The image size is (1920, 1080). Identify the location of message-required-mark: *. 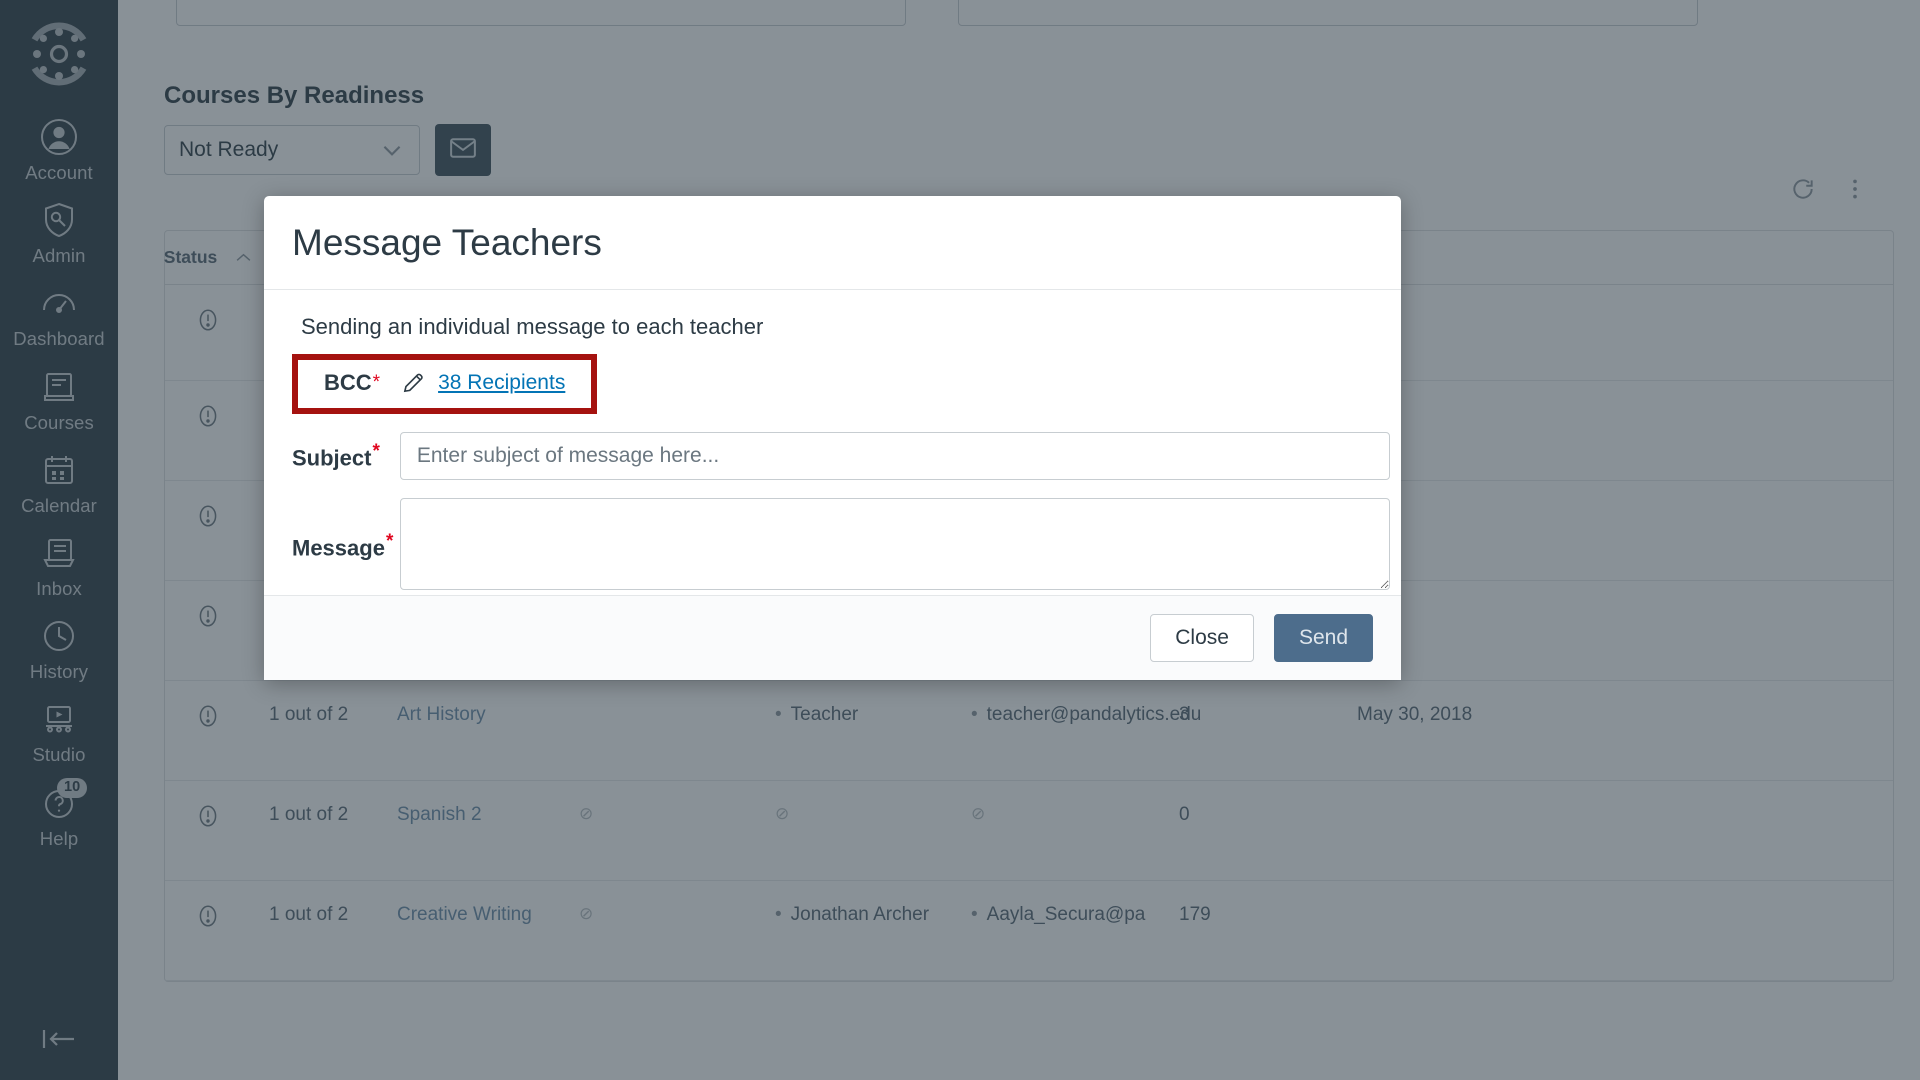
(389, 542).